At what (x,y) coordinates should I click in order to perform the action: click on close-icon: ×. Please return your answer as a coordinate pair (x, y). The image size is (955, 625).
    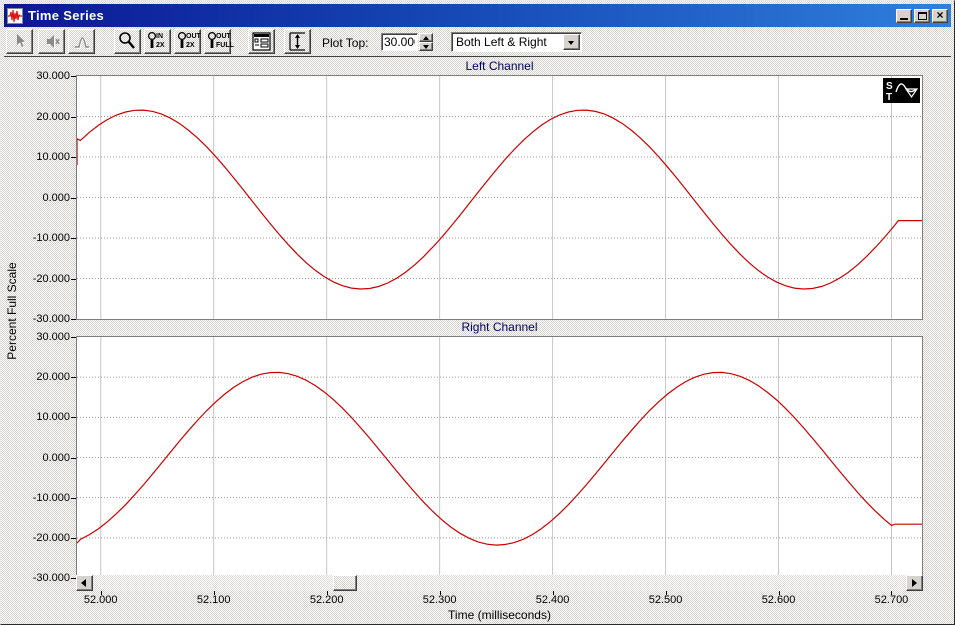
    Looking at the image, I should click on (940, 15).